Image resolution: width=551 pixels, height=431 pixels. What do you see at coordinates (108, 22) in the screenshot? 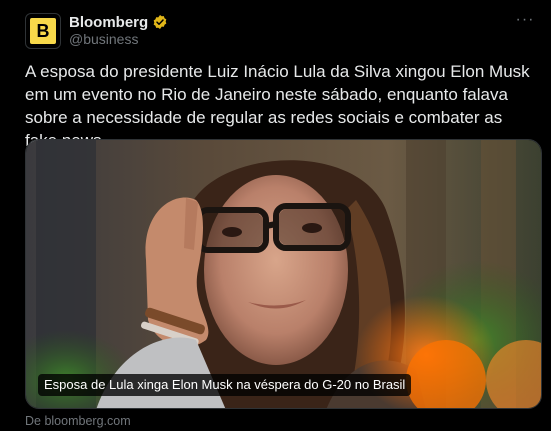
I see `author-name: Bloomberg` at bounding box center [108, 22].